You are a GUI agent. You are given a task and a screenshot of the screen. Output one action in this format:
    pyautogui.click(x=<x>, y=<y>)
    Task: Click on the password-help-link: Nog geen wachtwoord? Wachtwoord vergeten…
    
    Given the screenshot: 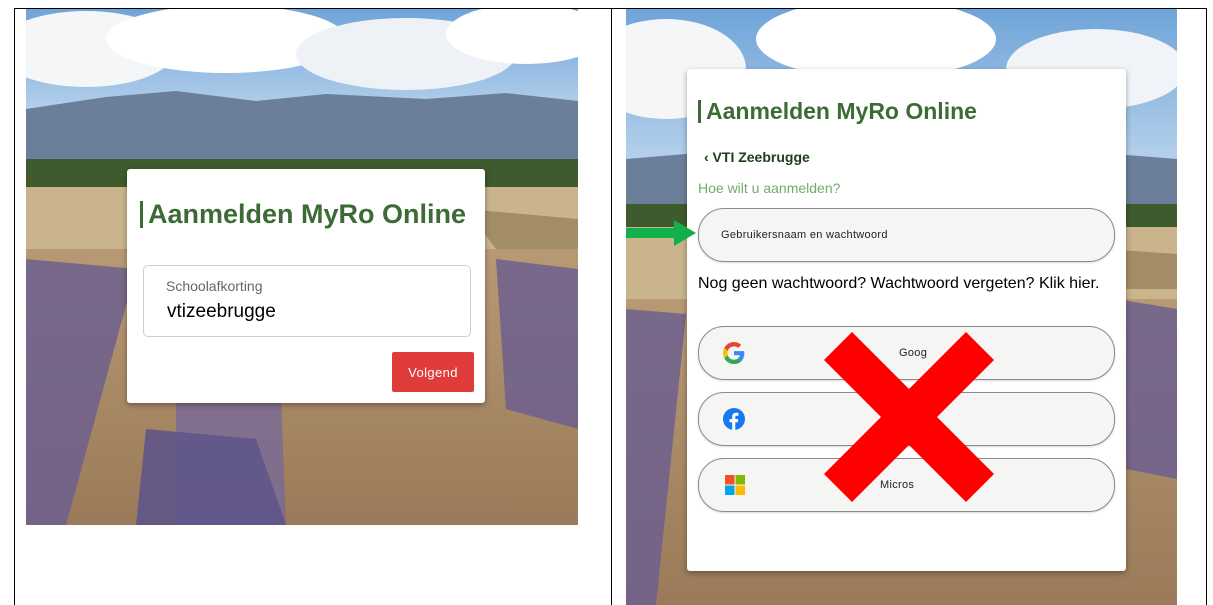 What is the action you would take?
    pyautogui.click(x=908, y=284)
    